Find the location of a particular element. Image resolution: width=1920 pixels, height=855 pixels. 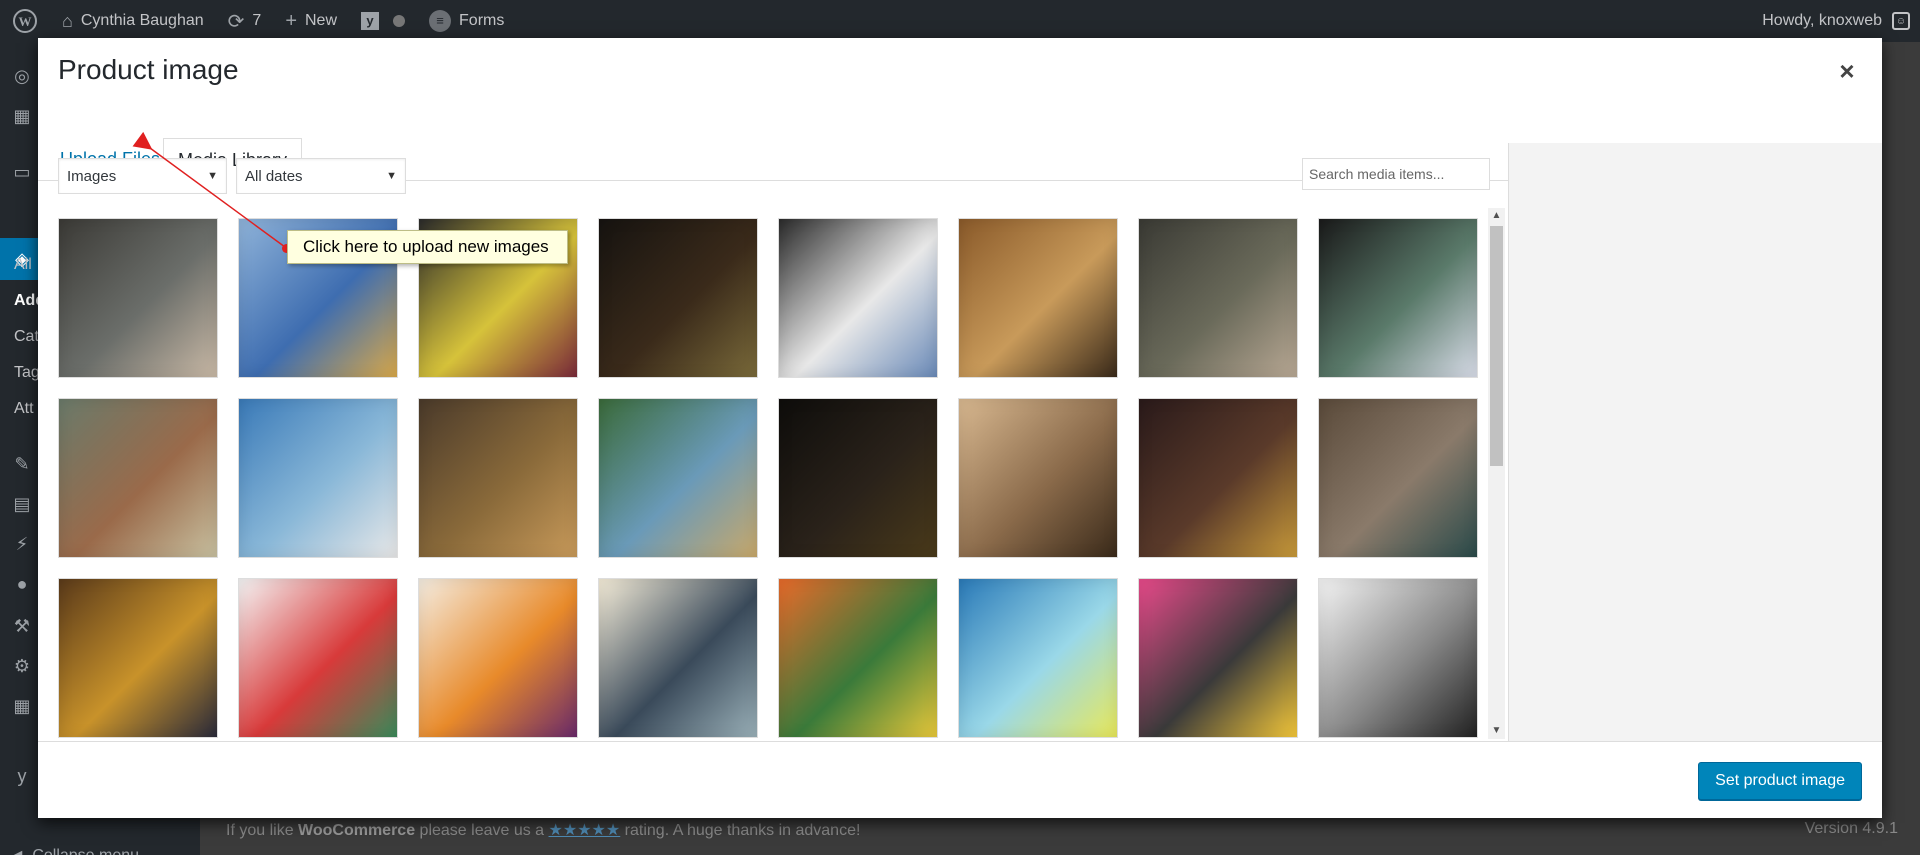

media-thumbnail-dark-night-scene is located at coordinates (678, 298).